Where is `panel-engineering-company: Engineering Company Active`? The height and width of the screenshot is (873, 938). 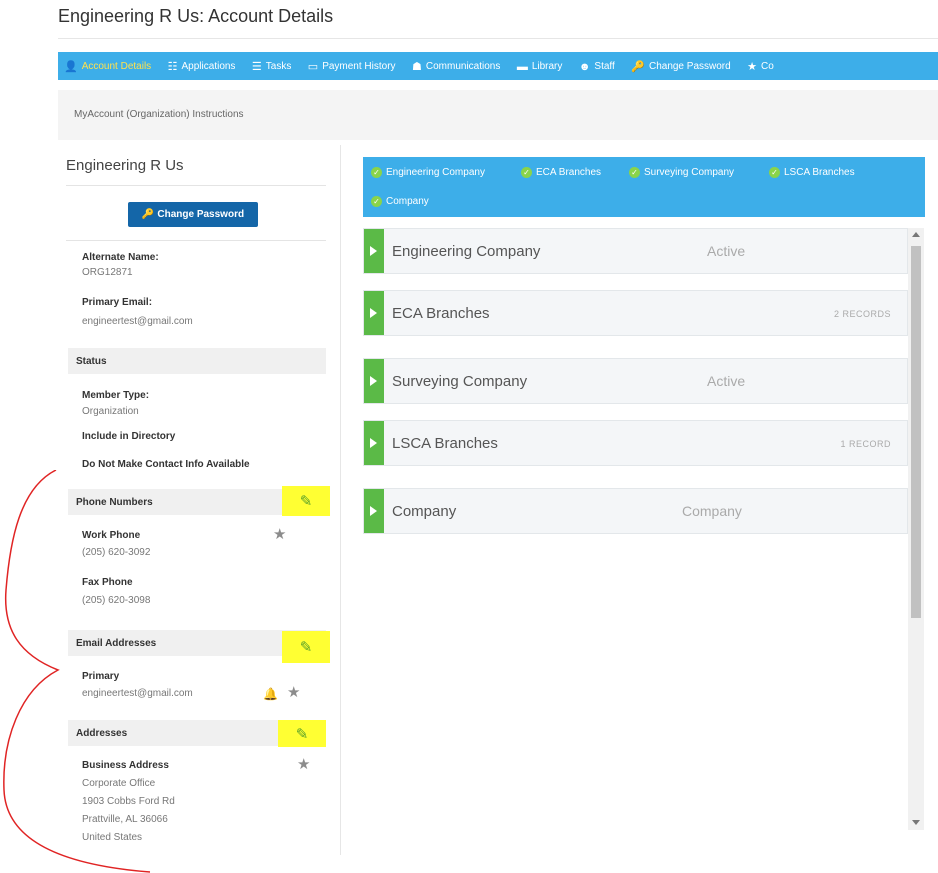 panel-engineering-company: Engineering Company Active is located at coordinates (635, 251).